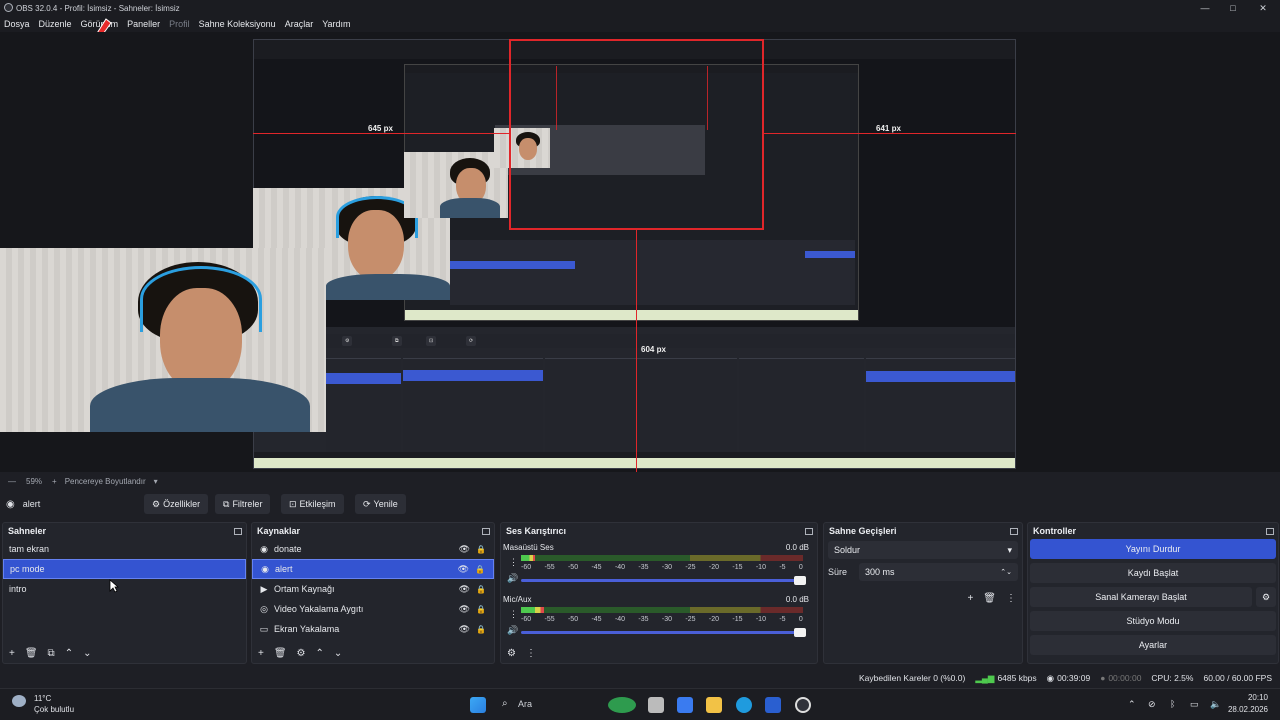 This screenshot has width=1280, height=720. Describe the element at coordinates (380, 504) in the screenshot. I see `refresh-button: ⟳ Yenile` at that location.